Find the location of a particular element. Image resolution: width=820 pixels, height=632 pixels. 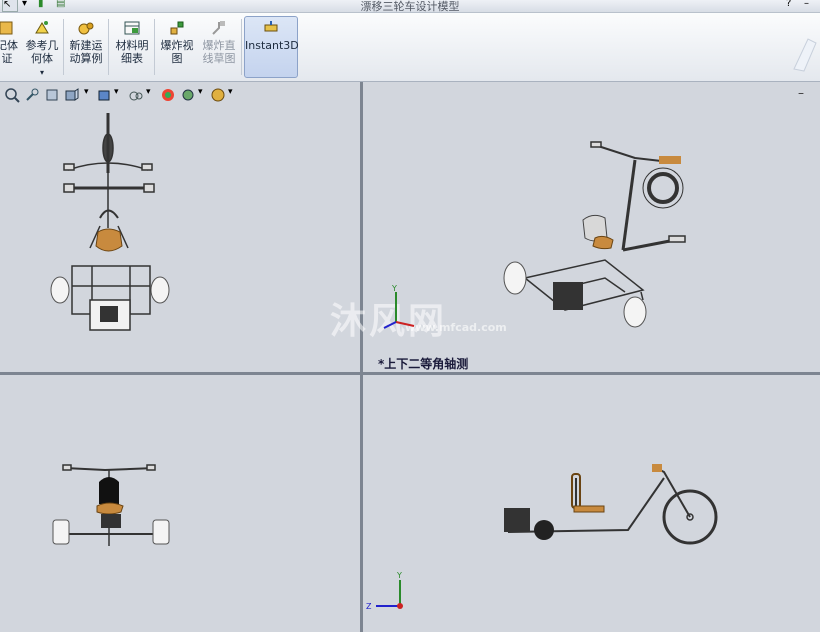

display-style-icon is located at coordinates (136, 95).